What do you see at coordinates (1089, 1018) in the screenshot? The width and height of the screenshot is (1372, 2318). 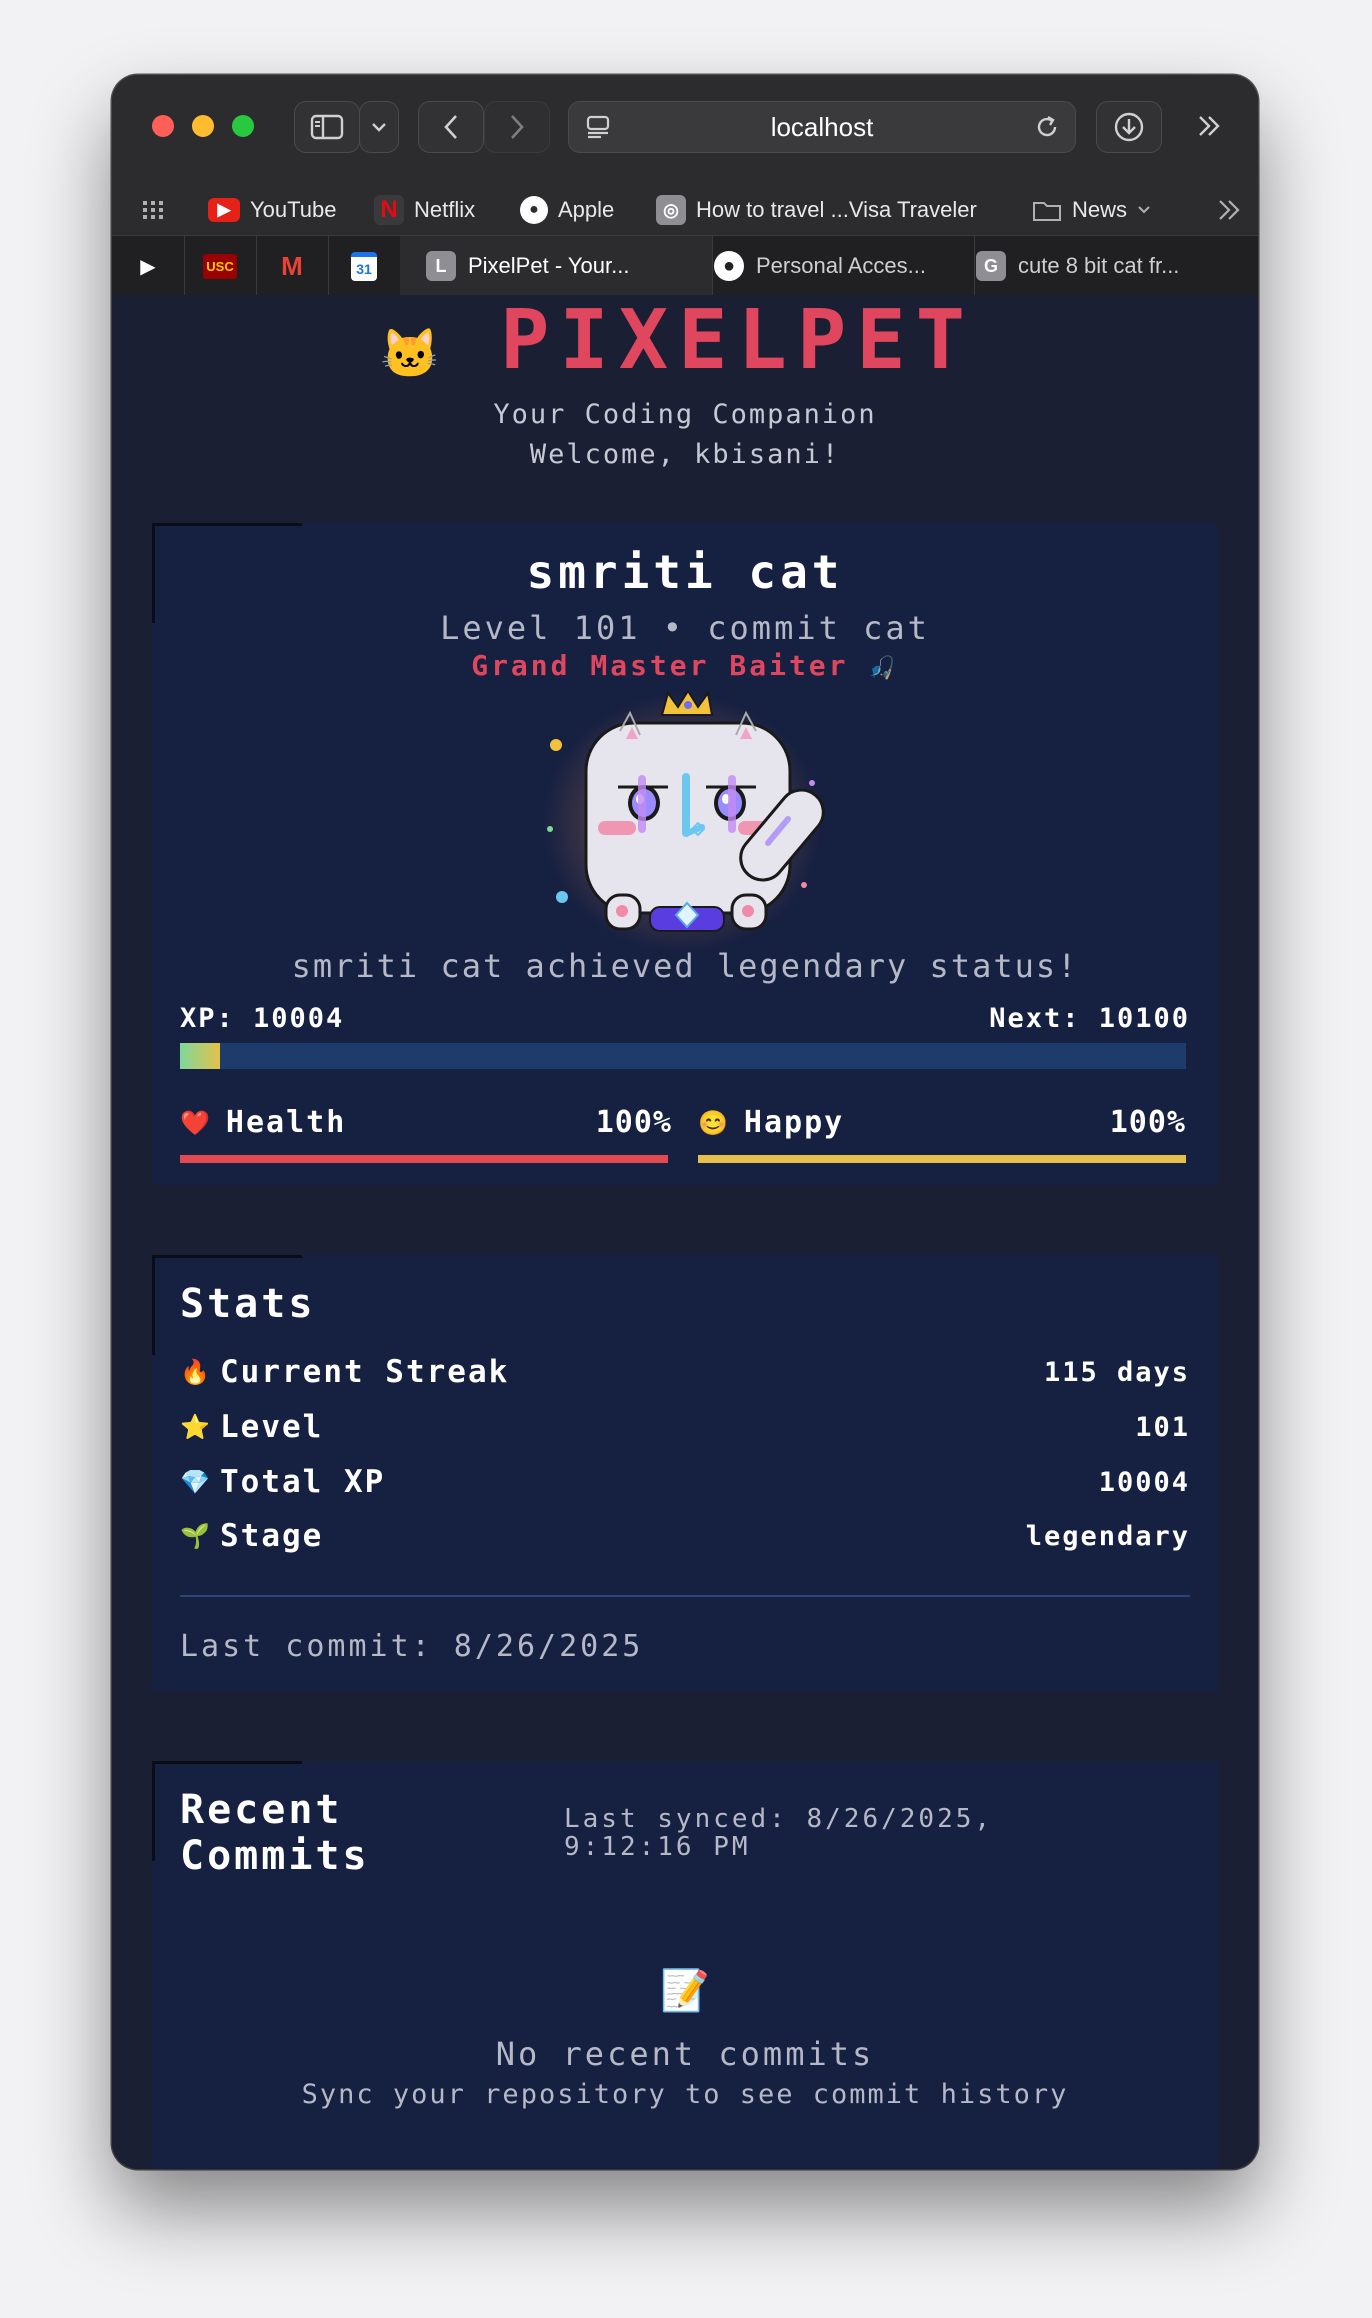 I see `next-level-xp: Next: 10100` at bounding box center [1089, 1018].